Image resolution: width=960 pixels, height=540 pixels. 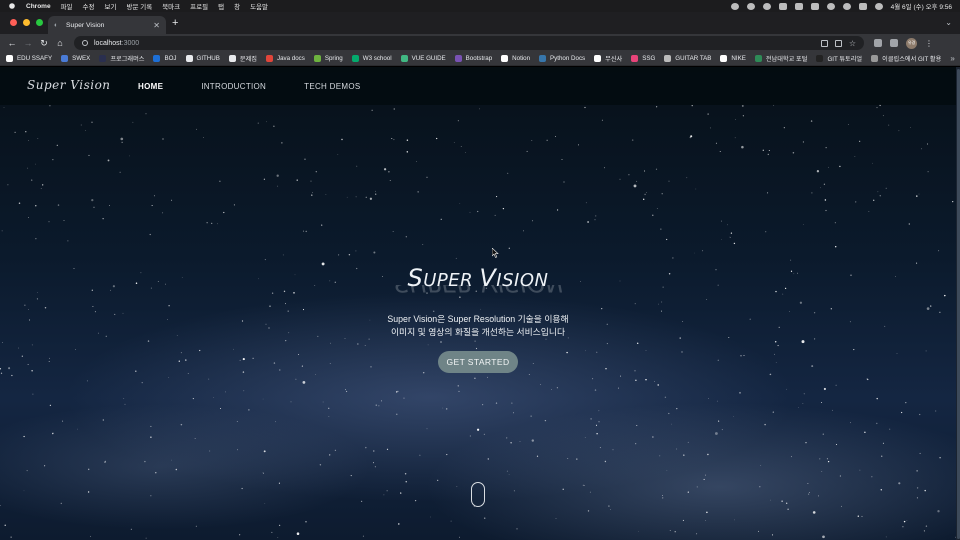 What do you see at coordinates (199, 6) in the screenshot?
I see `menu-profiles: 프로필` at bounding box center [199, 6].